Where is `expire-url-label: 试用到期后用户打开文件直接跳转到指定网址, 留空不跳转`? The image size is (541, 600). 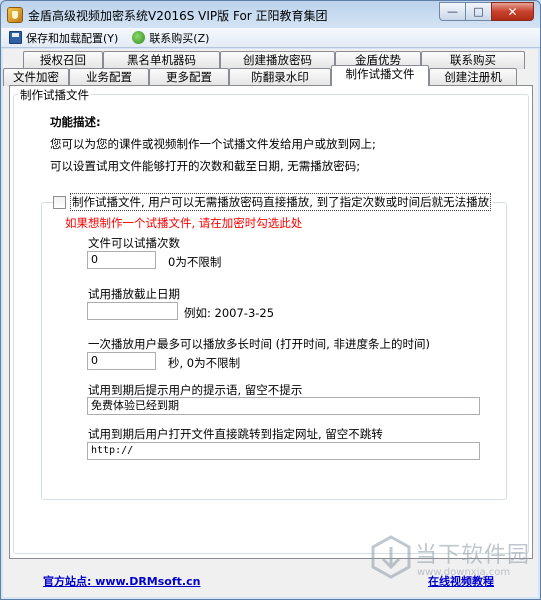
expire-url-label: 试用到期后用户打开文件直接跳转到指定网址, 留空不跳转 is located at coordinates (235, 434).